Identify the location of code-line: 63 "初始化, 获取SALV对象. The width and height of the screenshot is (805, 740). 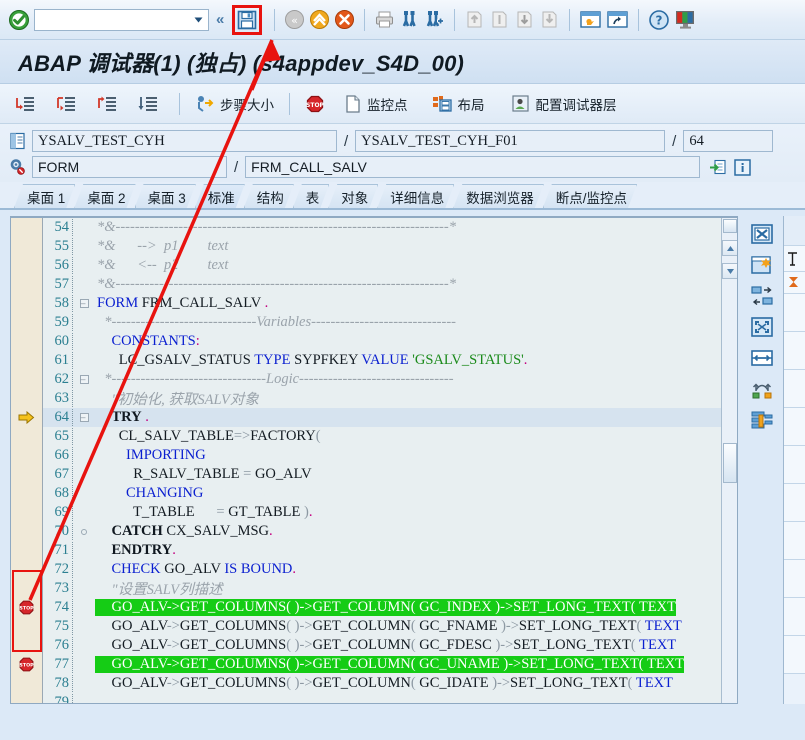
(390, 398).